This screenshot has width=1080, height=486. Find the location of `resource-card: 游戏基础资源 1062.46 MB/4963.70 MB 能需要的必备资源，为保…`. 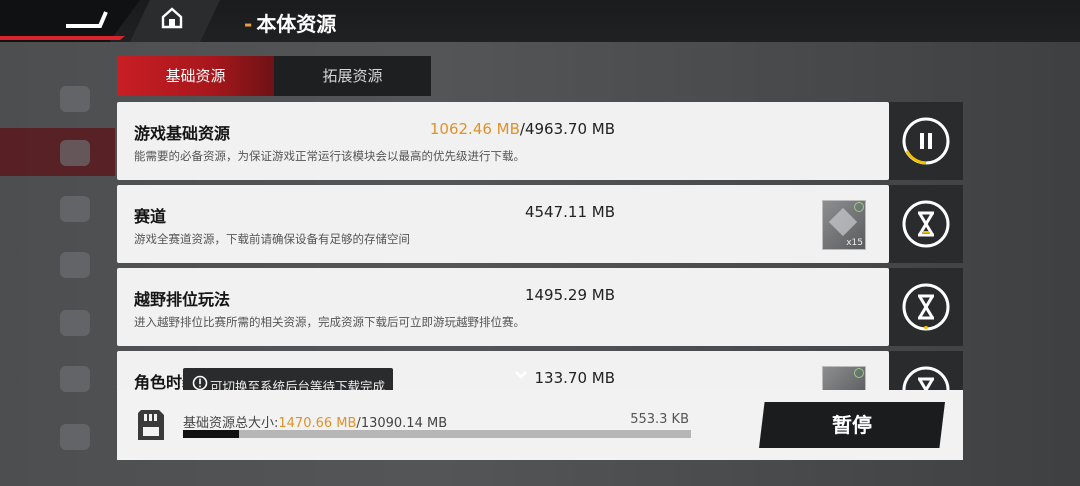

resource-card: 游戏基础资源 1062.46 MB/4963.70 MB 能需要的必备资源，为保… is located at coordinates (503, 141).